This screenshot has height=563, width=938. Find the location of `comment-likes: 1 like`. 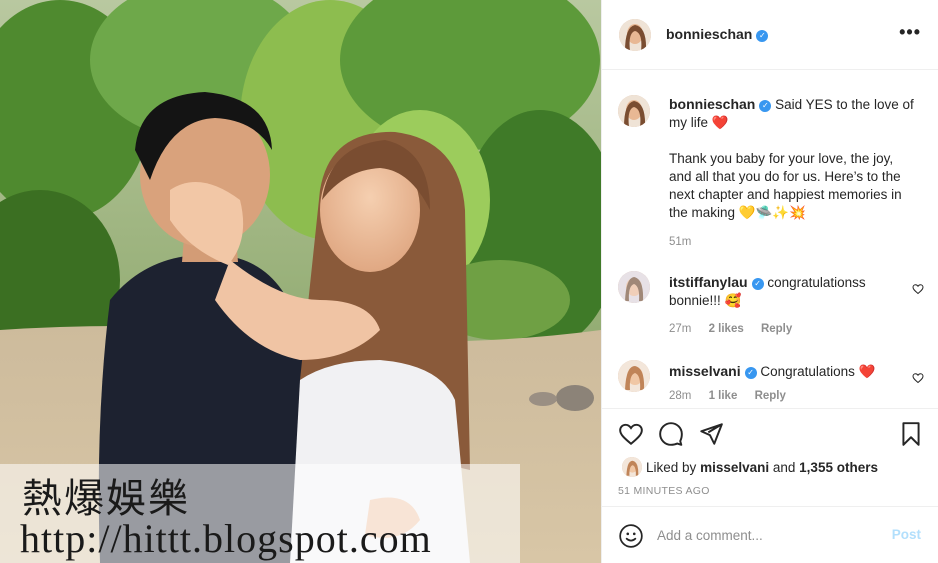

comment-likes: 1 like is located at coordinates (723, 396).